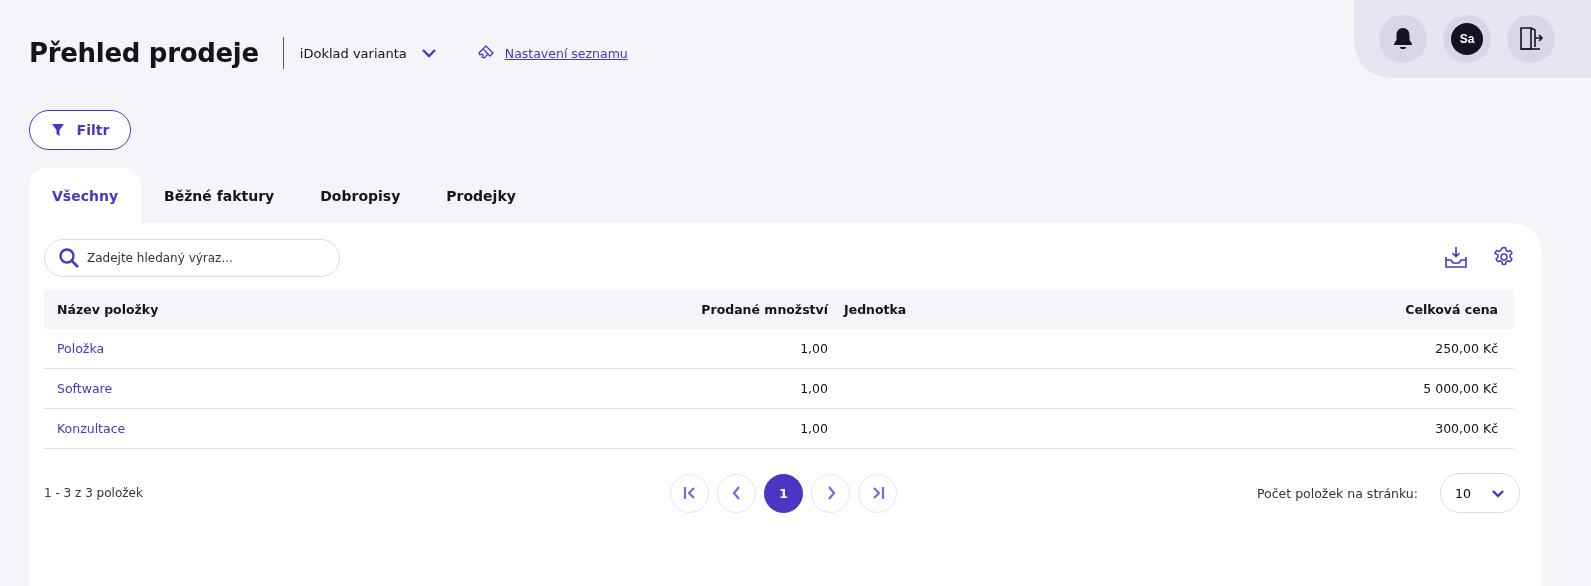 The width and height of the screenshot is (1591, 586). What do you see at coordinates (85, 388) in the screenshot?
I see `item-link: Software` at bounding box center [85, 388].